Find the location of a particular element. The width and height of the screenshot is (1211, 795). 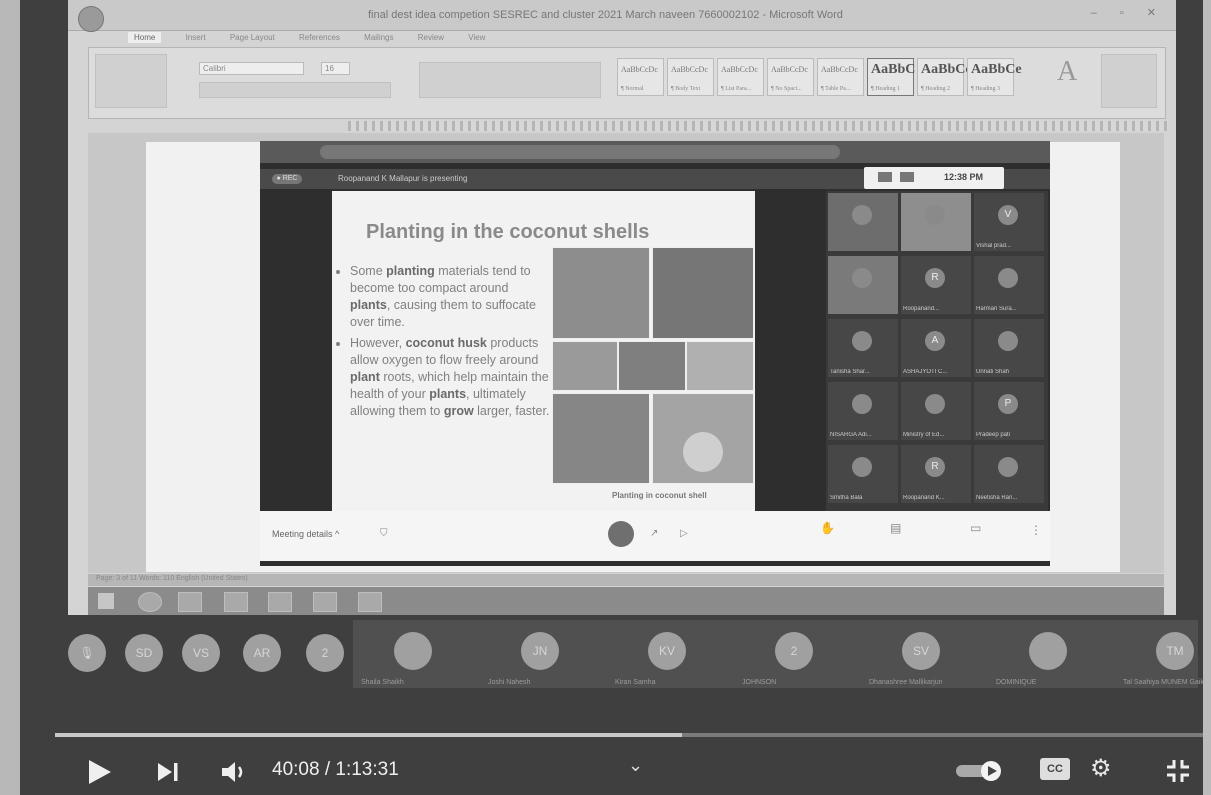

ie-icon is located at coordinates (150, 602).